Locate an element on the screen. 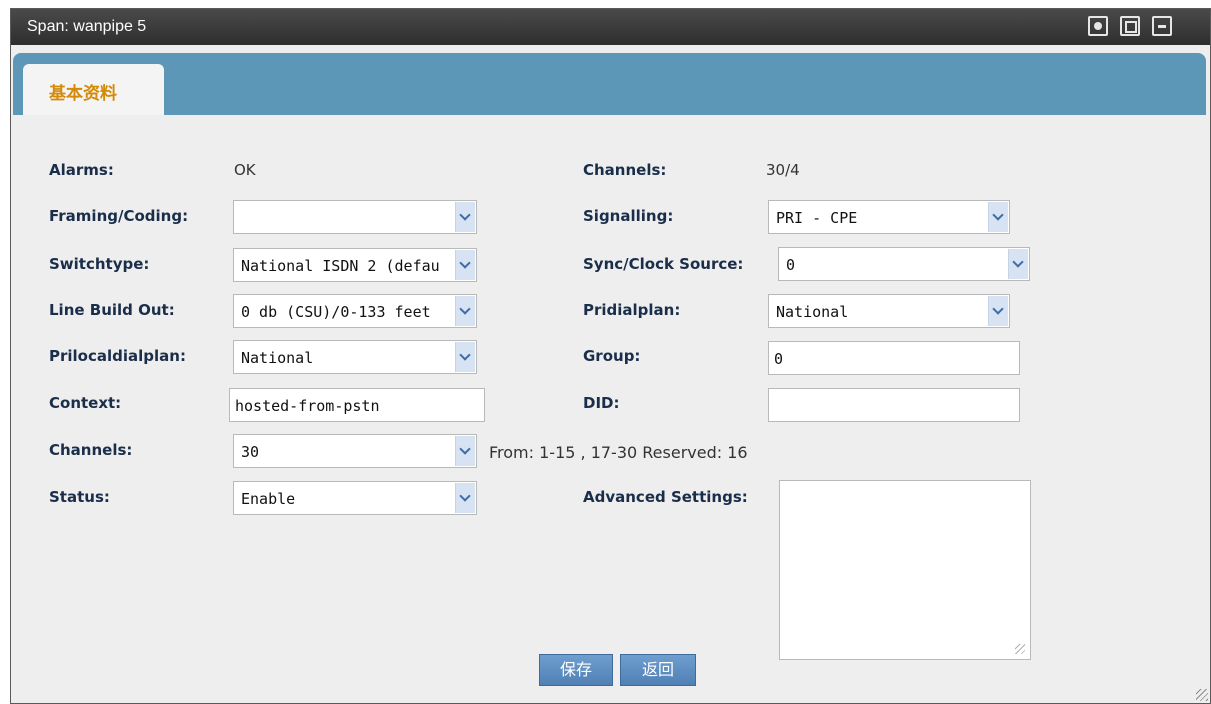 Image resolution: width=1211 pixels, height=704 pixels. line-build-out-value: 0 db (CSU)/0-133 feet is located at coordinates (336, 312).